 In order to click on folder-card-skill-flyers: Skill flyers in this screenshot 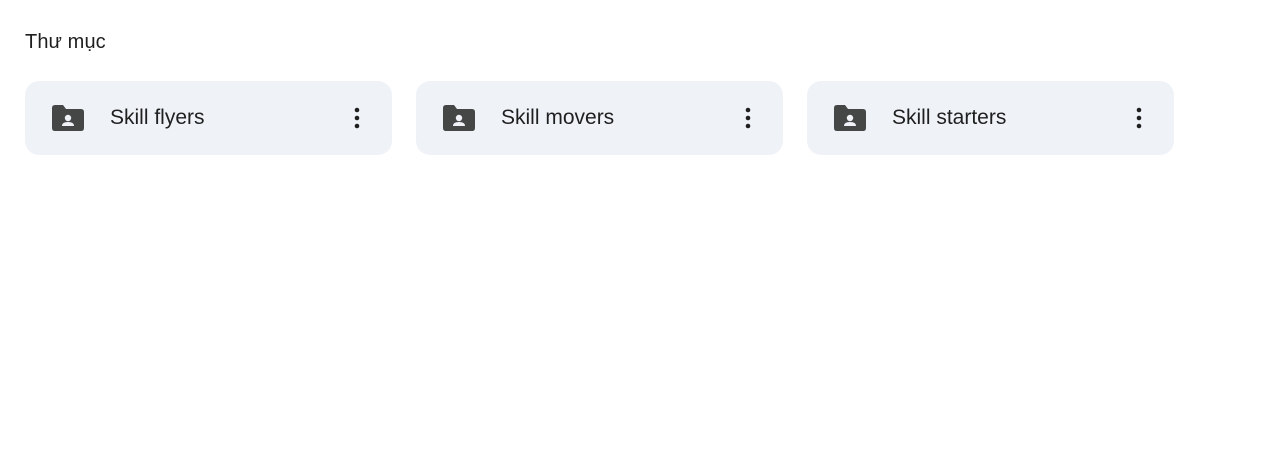, I will do `click(208, 118)`.